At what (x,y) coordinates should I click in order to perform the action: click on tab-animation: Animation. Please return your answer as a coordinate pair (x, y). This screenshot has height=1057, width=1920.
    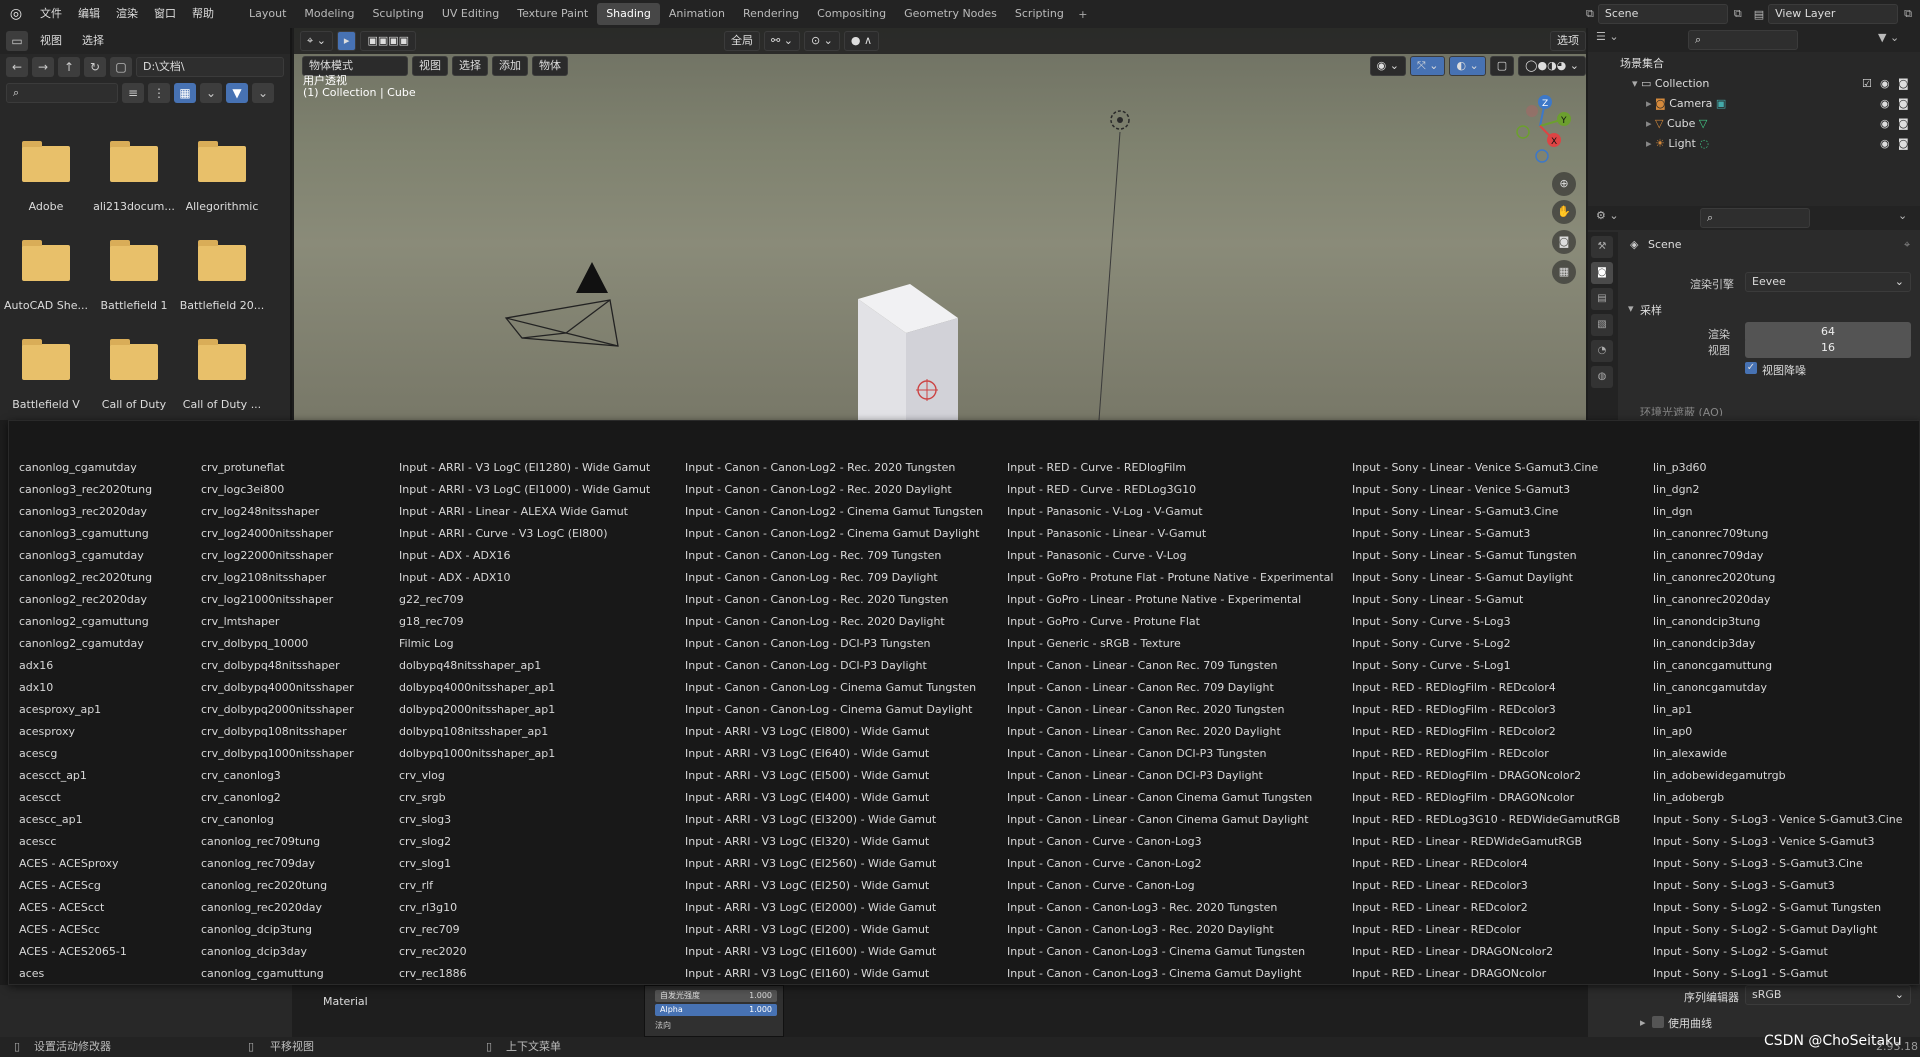
    Looking at the image, I should click on (697, 14).